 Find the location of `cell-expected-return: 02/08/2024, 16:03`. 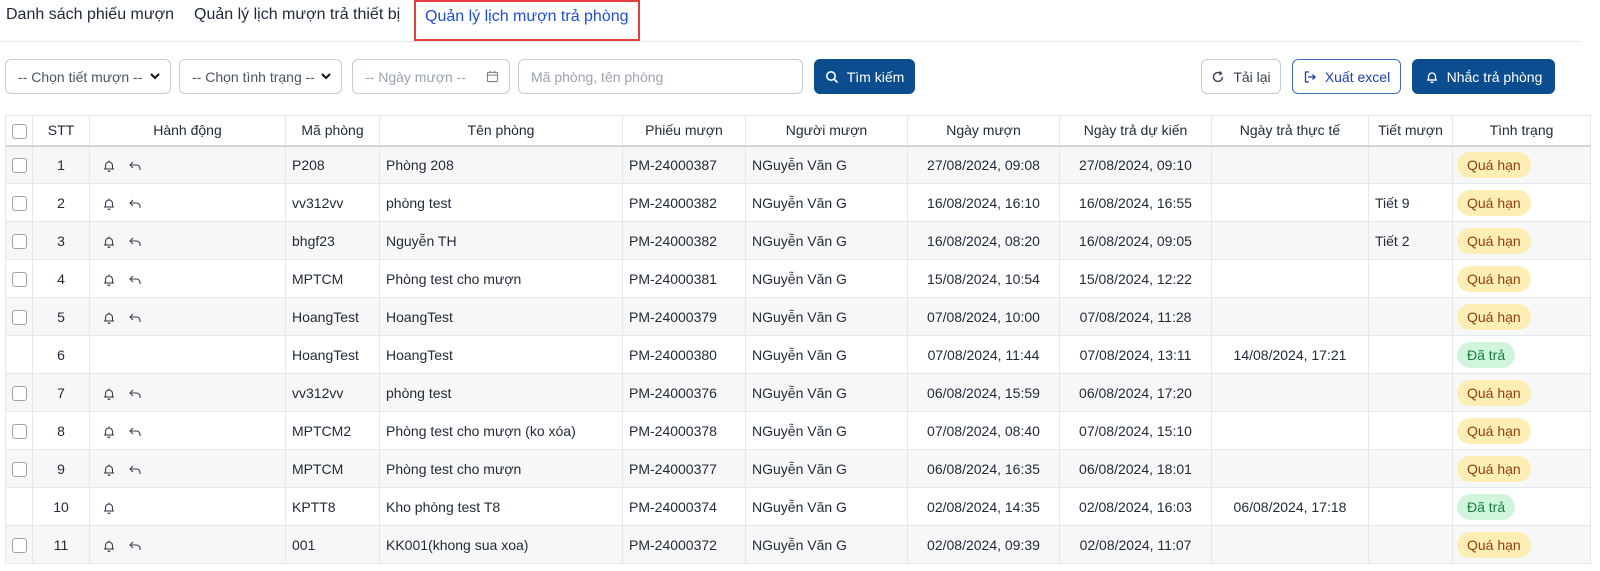

cell-expected-return: 02/08/2024, 16:03 is located at coordinates (1135, 506).